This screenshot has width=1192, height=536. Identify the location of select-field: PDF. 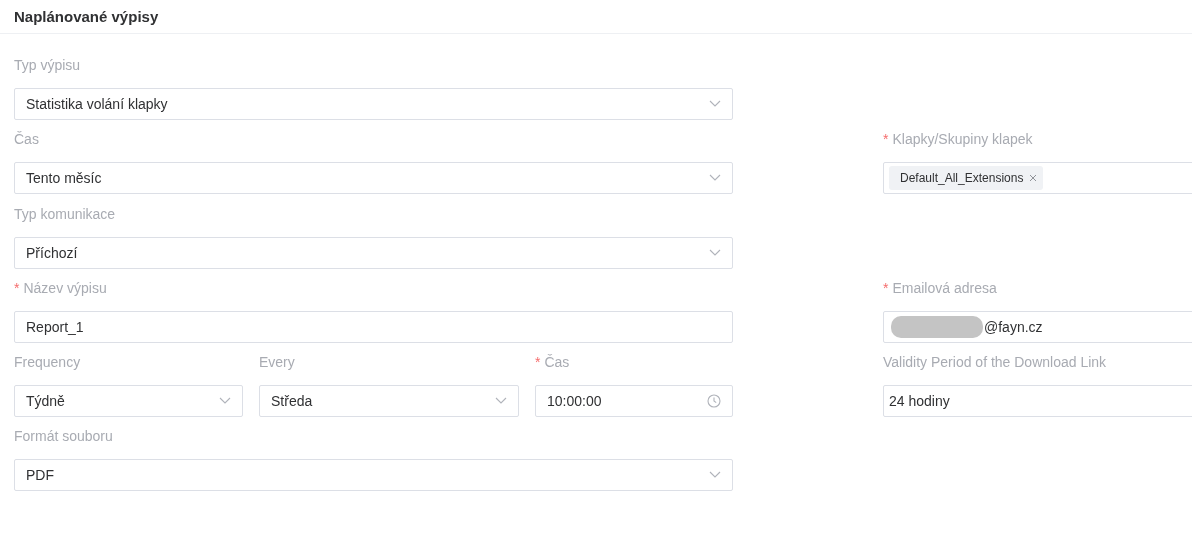
(373, 475).